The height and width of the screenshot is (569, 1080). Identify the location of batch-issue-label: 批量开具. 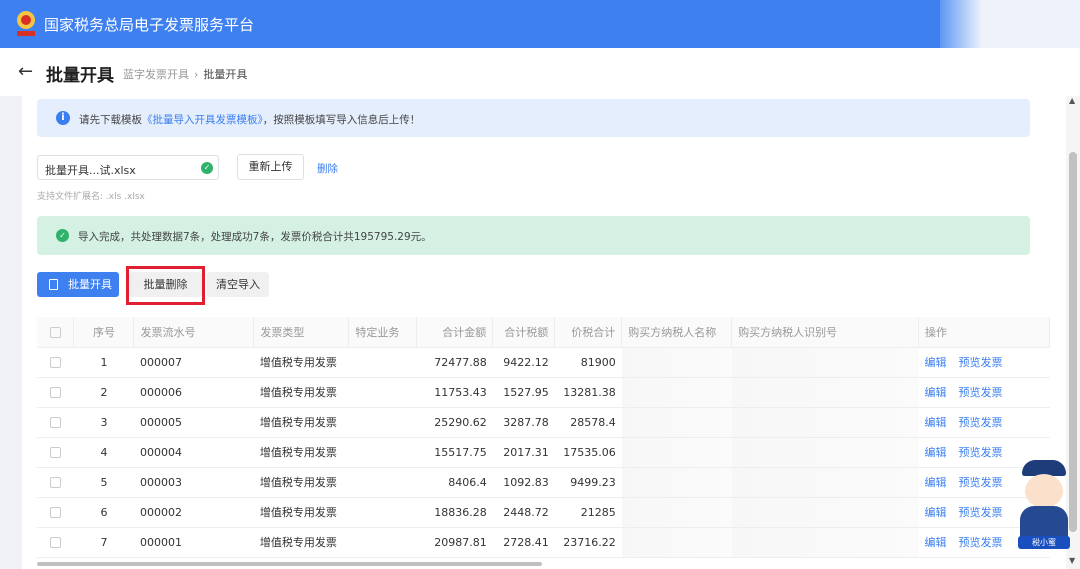
(90, 284).